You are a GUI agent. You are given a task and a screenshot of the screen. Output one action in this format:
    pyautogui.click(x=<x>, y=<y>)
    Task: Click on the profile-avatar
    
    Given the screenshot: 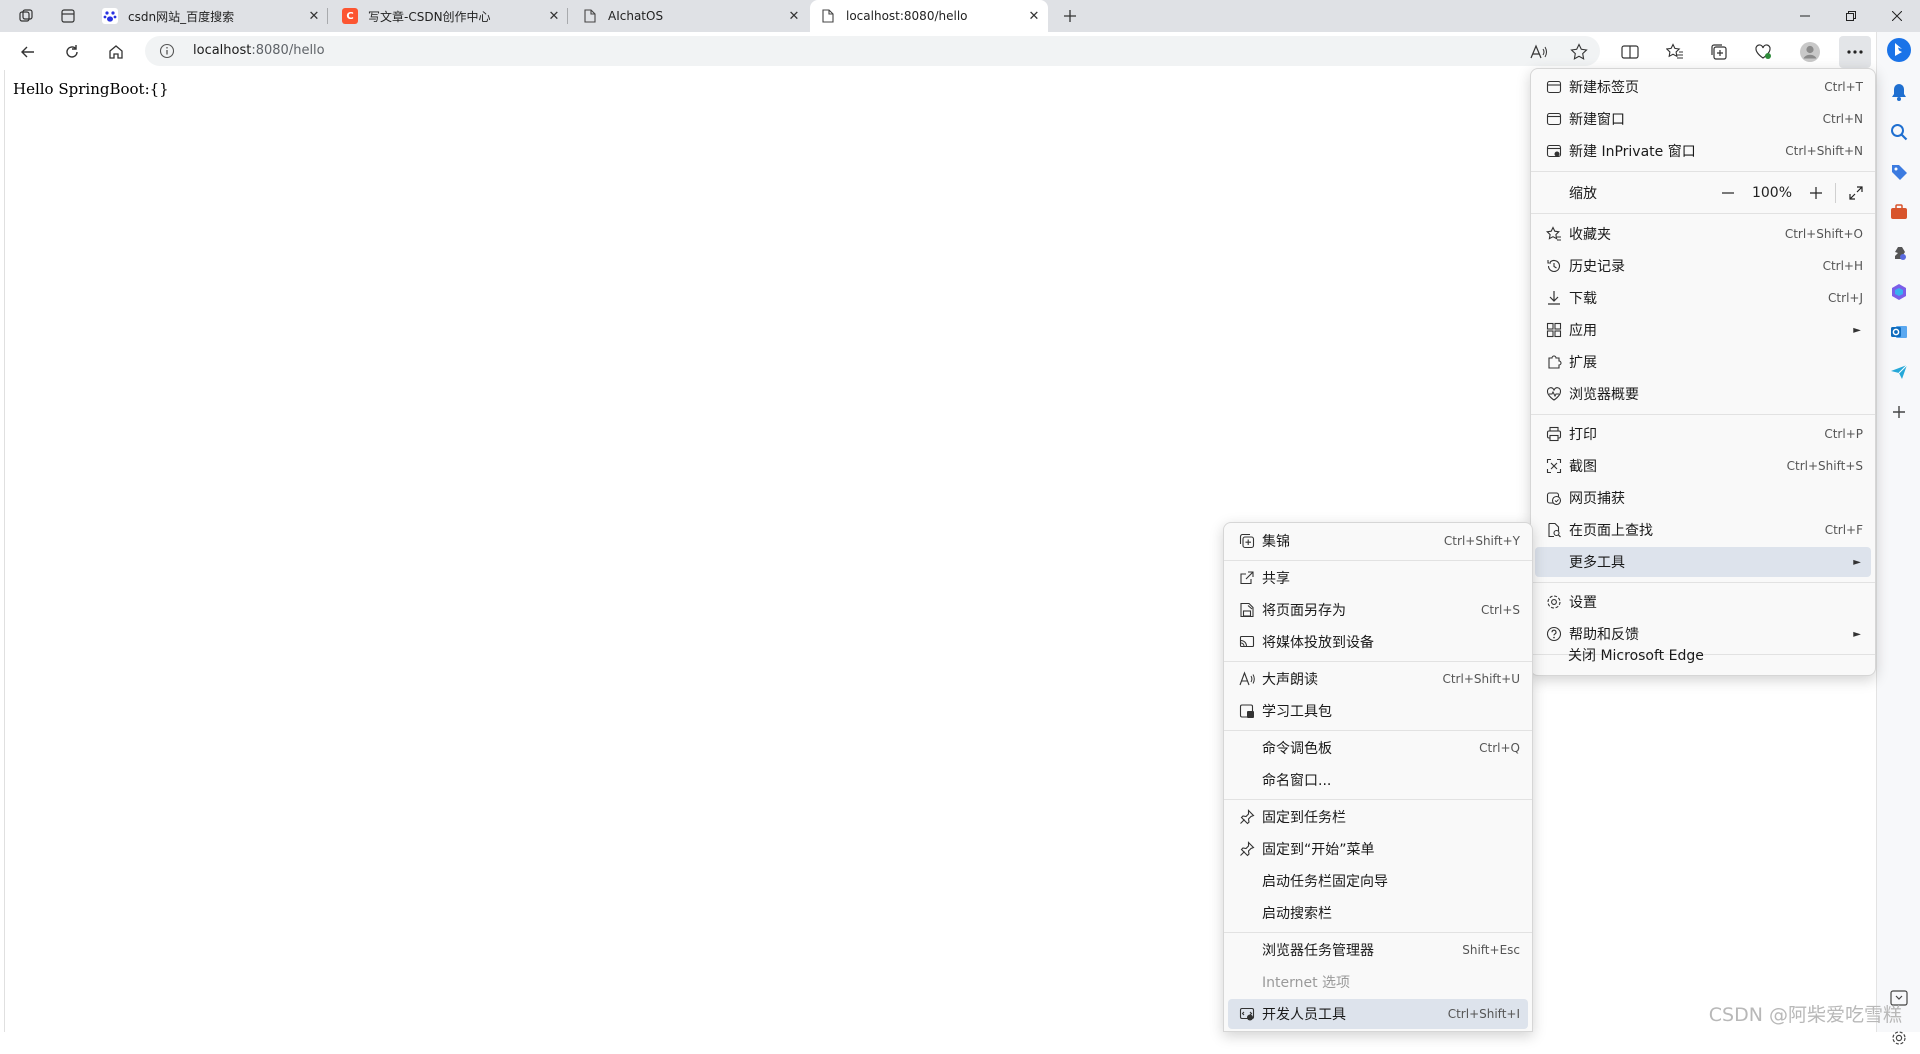 What is the action you would take?
    pyautogui.click(x=1810, y=52)
    